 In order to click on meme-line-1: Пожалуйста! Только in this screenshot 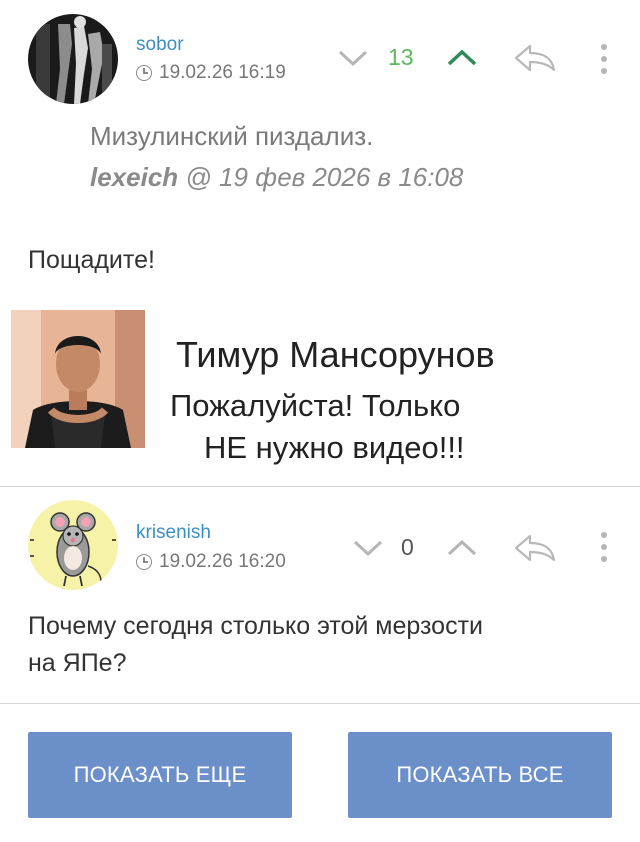, I will do `click(315, 405)`.